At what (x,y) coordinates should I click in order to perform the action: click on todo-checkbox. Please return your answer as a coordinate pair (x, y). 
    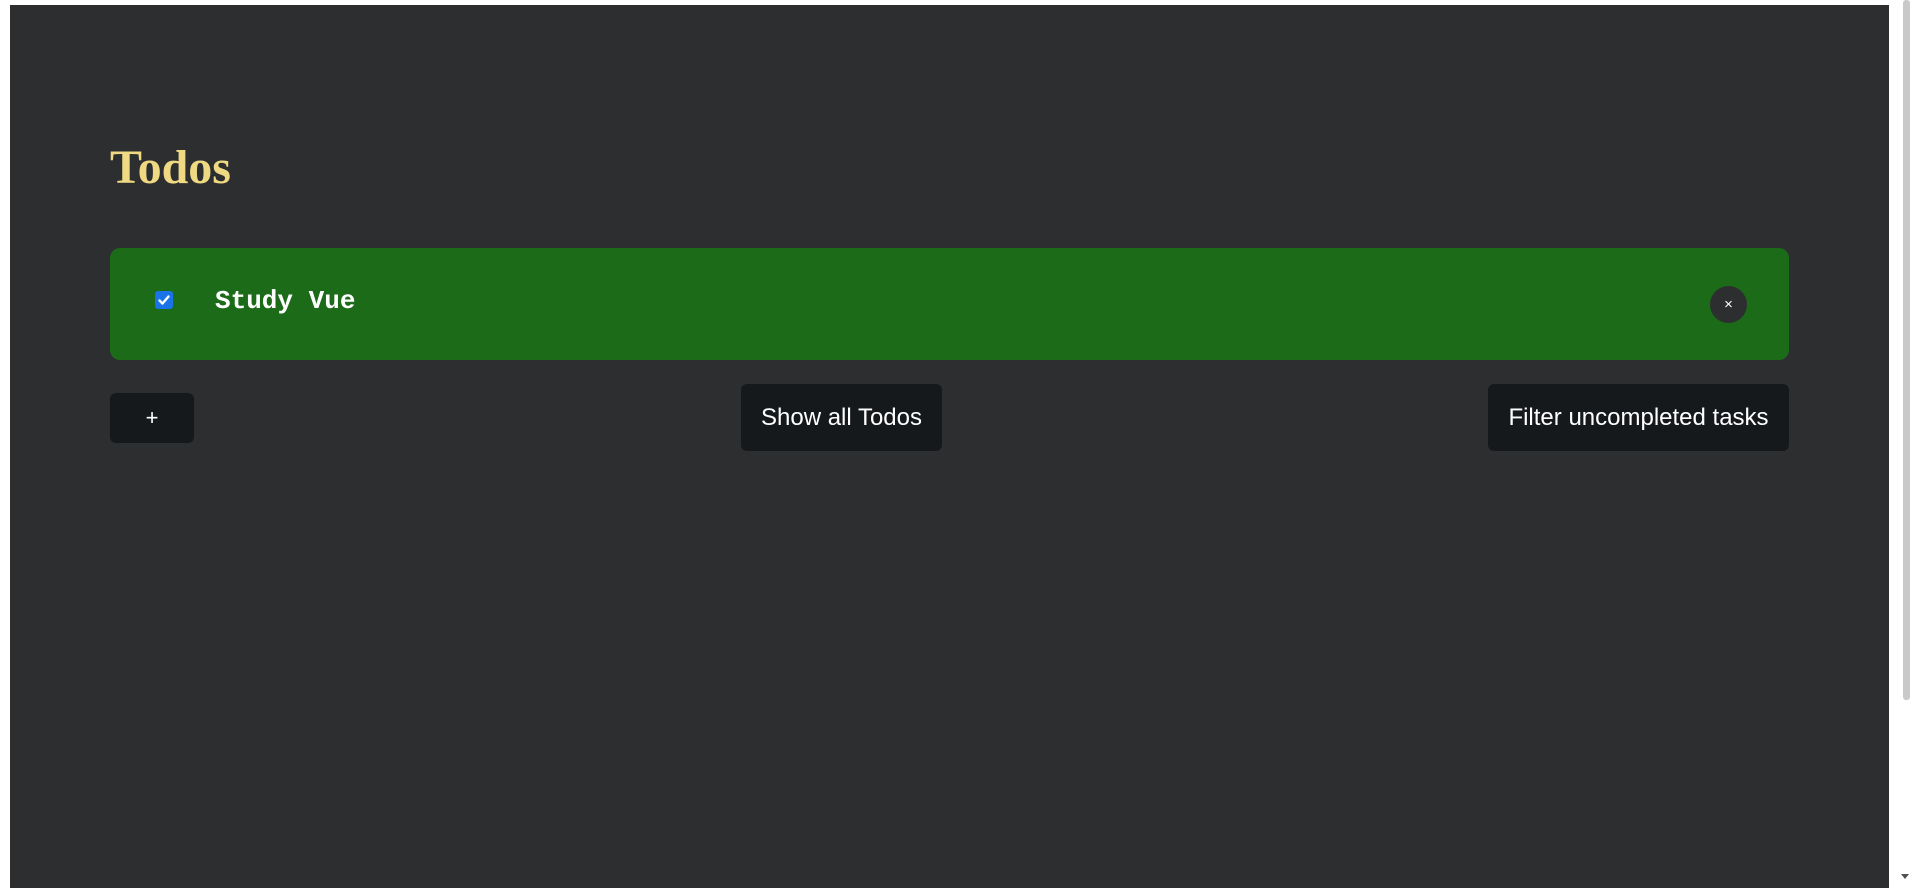
    Looking at the image, I should click on (164, 300).